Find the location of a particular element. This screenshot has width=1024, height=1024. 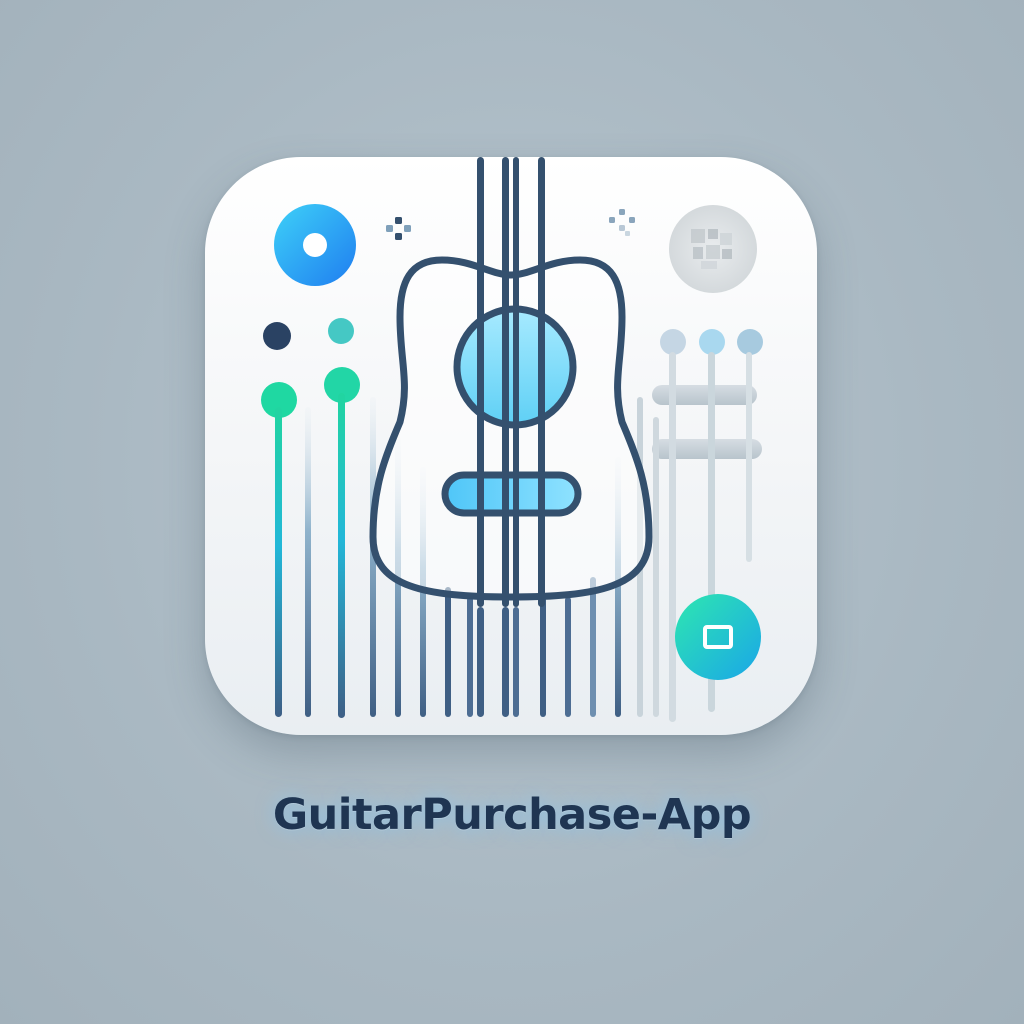

app-title: GuitarPurchase-App is located at coordinates (512, 815).